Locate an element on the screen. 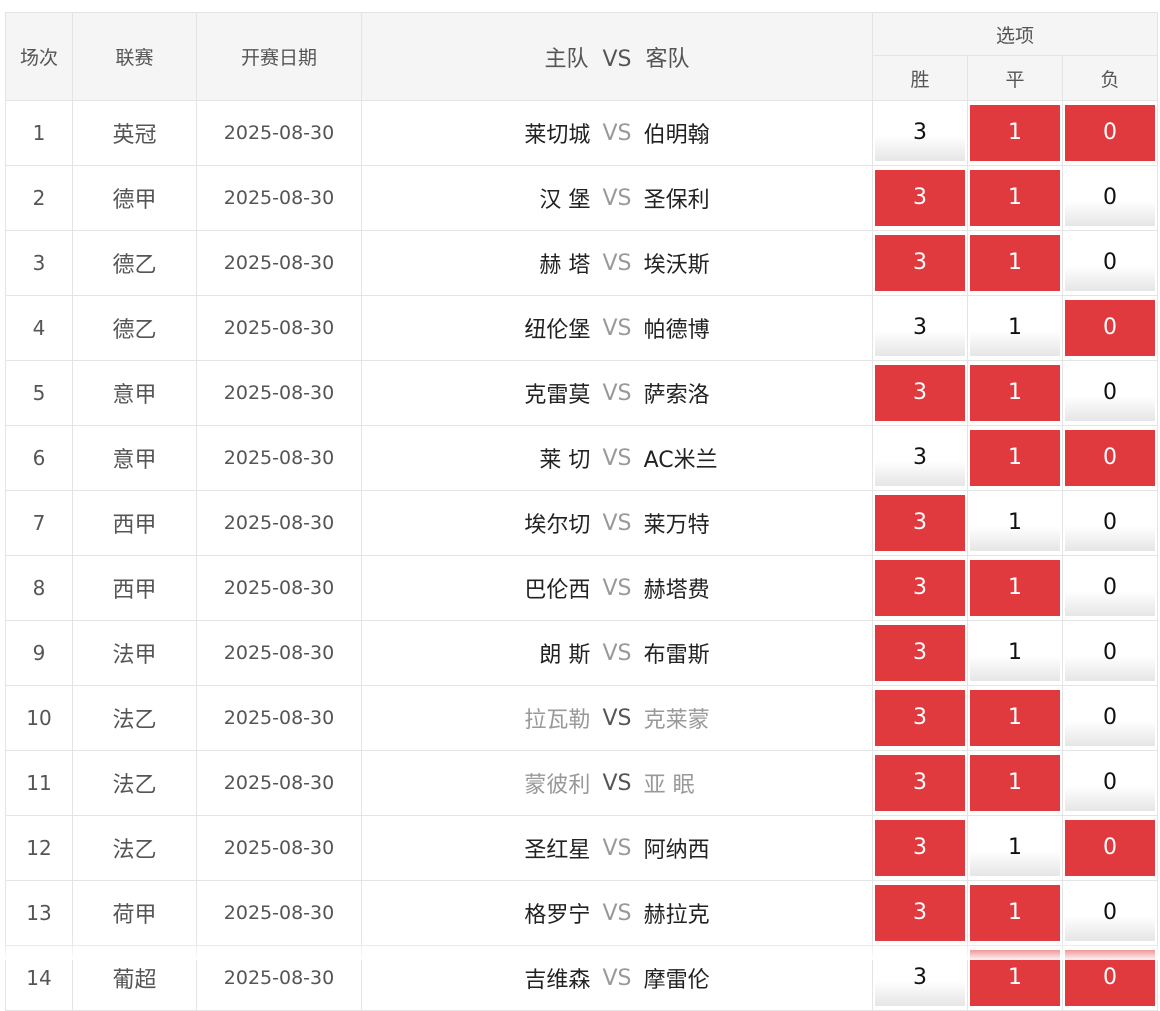 This screenshot has width=1160, height=1011. table-row: 11 法乙 2025-08-30 蒙彼利 VS 亚 眠 310 is located at coordinates (582, 783).